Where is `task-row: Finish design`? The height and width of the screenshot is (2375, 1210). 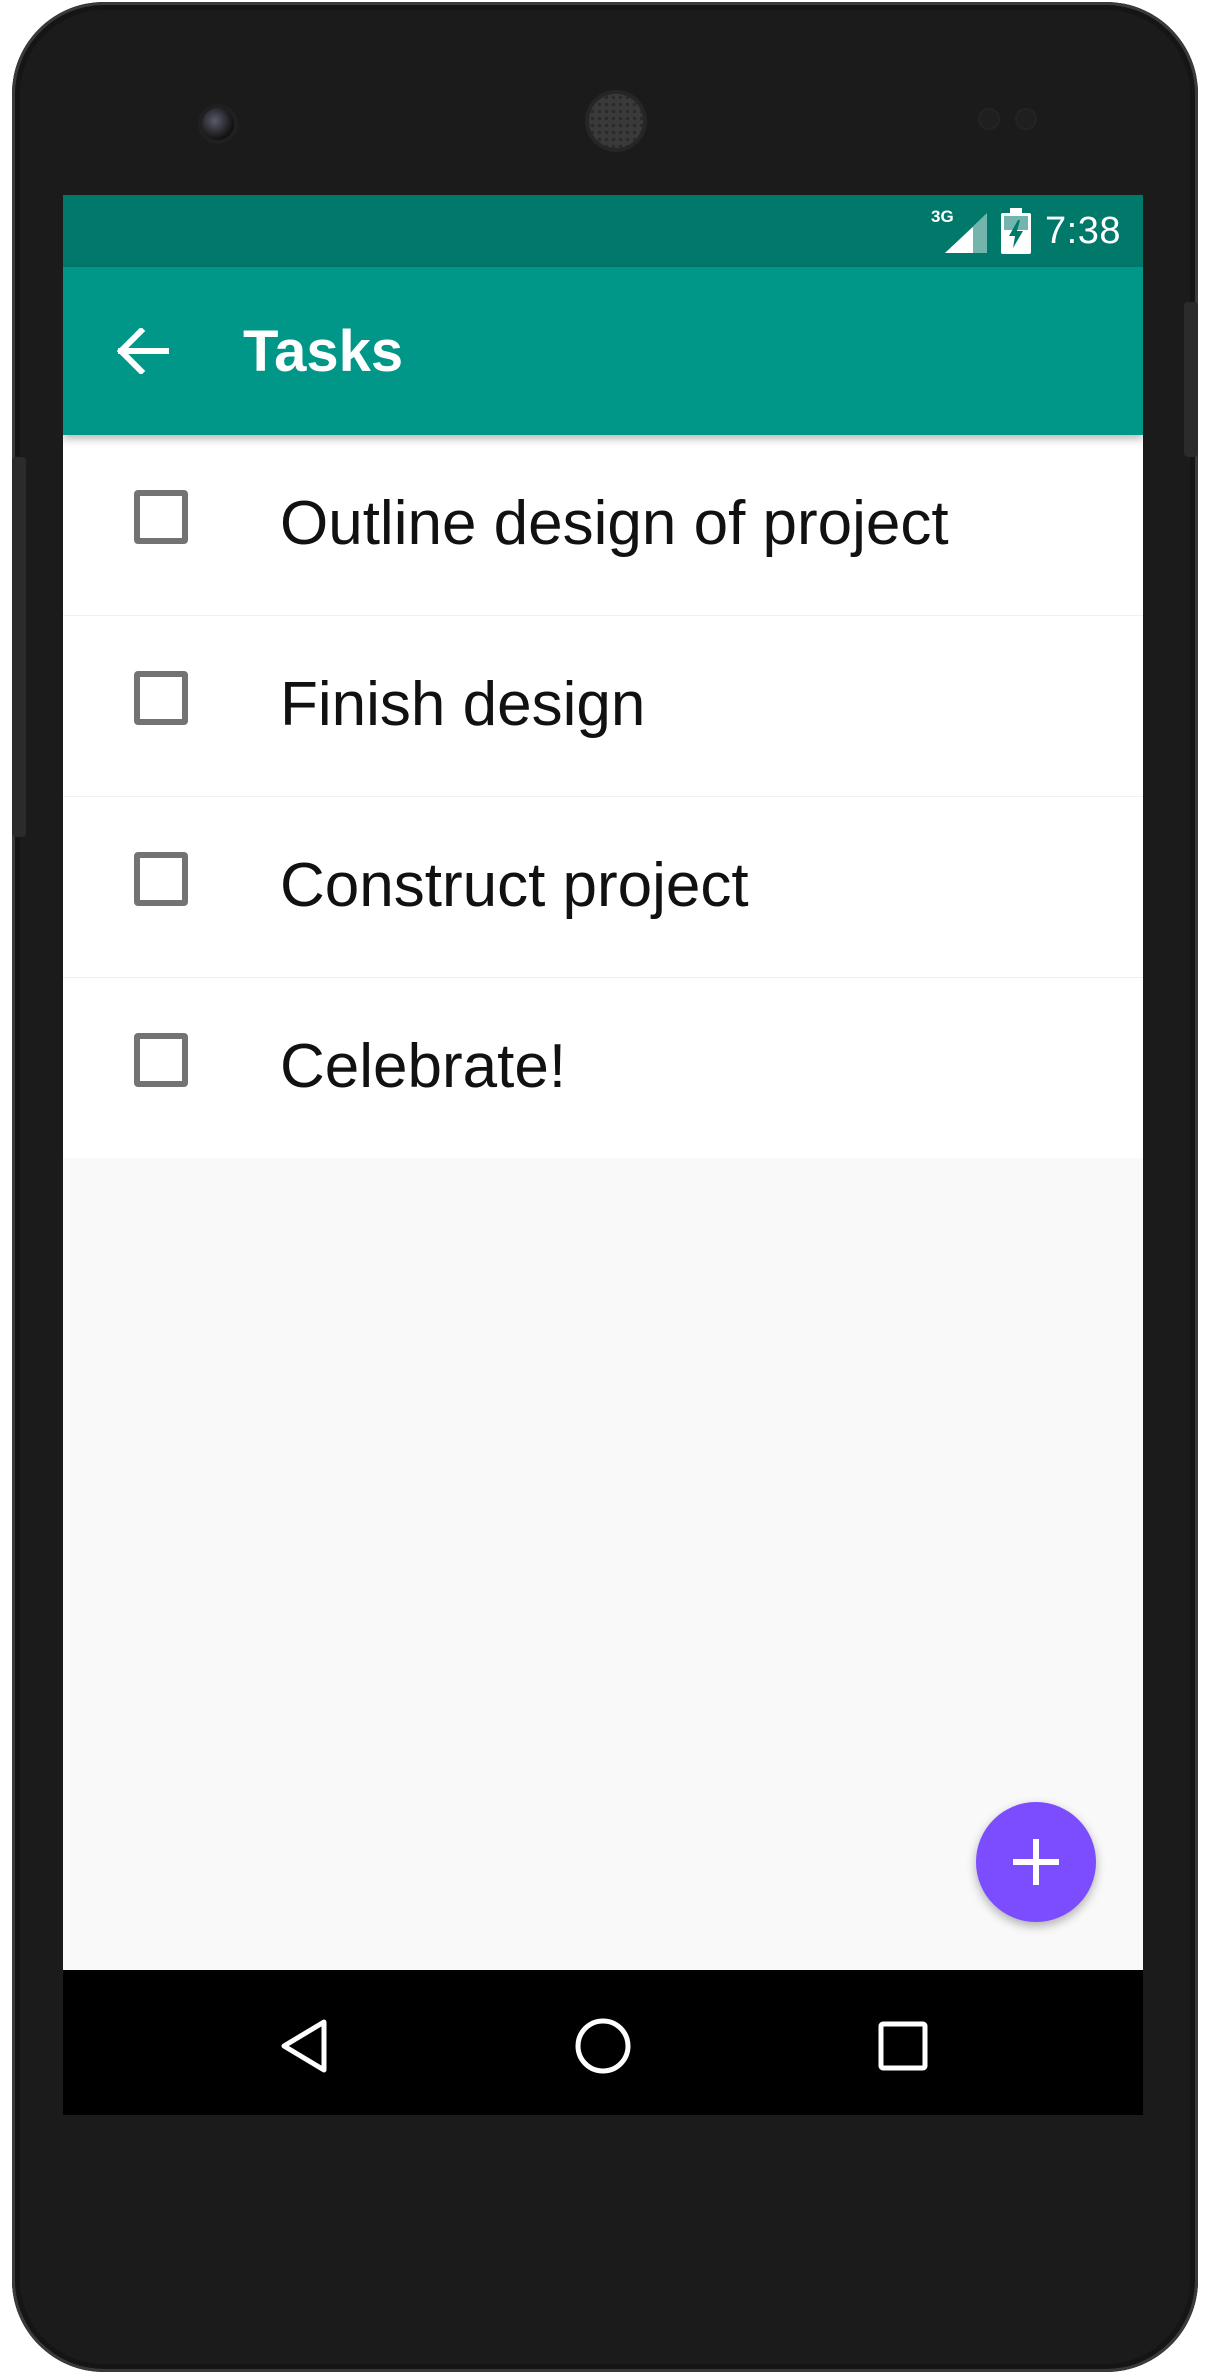 task-row: Finish design is located at coordinates (603, 706).